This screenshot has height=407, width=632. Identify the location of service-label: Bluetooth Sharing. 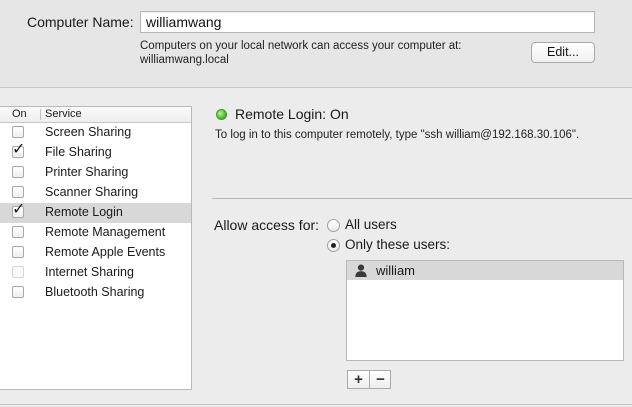
(95, 292).